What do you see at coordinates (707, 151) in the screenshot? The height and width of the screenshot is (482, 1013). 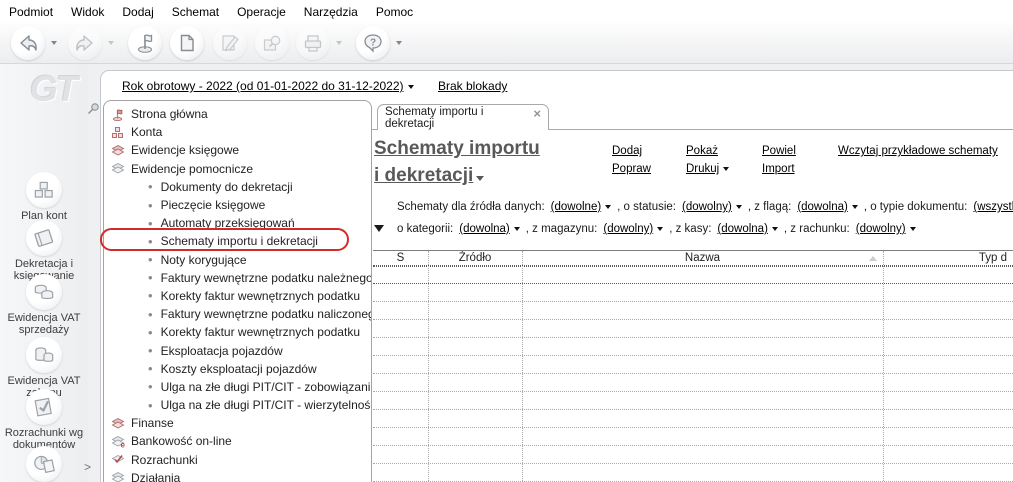 I see `action-pokaz: Pokaż` at bounding box center [707, 151].